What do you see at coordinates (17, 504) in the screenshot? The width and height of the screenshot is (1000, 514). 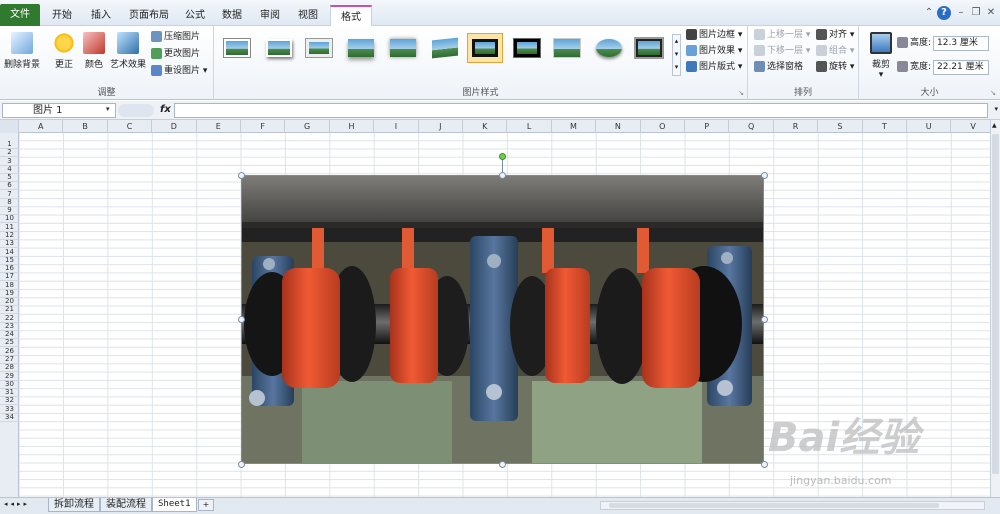 I see `sheet-nav-arrows-icon: ◂◂▸▸` at bounding box center [17, 504].